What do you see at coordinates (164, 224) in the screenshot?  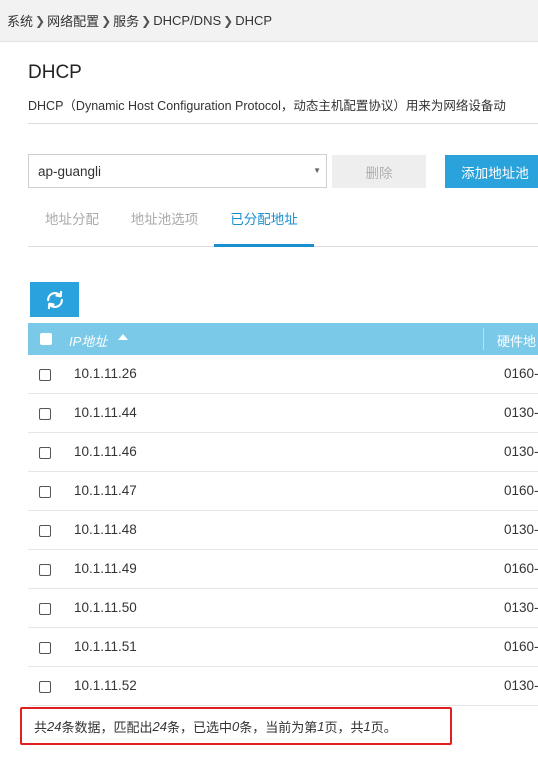 I see `tab-address-pool-options: 地址池选项` at bounding box center [164, 224].